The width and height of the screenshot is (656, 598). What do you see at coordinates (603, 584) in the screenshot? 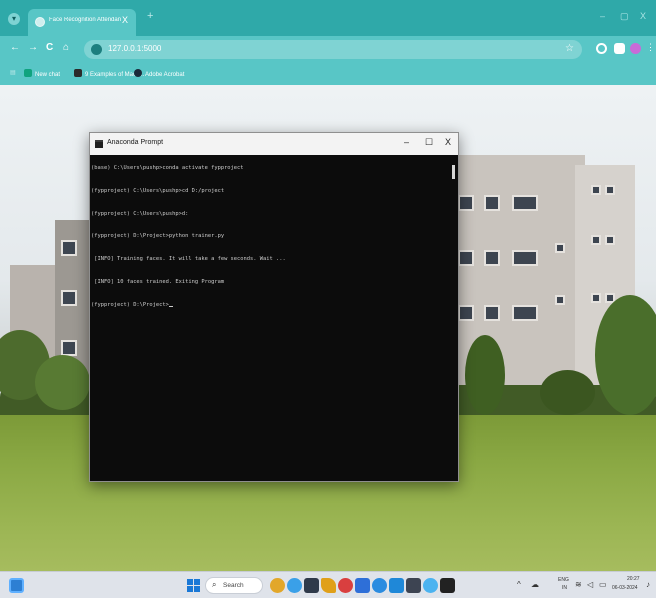
I see `battery-icon: ▭` at bounding box center [603, 584].